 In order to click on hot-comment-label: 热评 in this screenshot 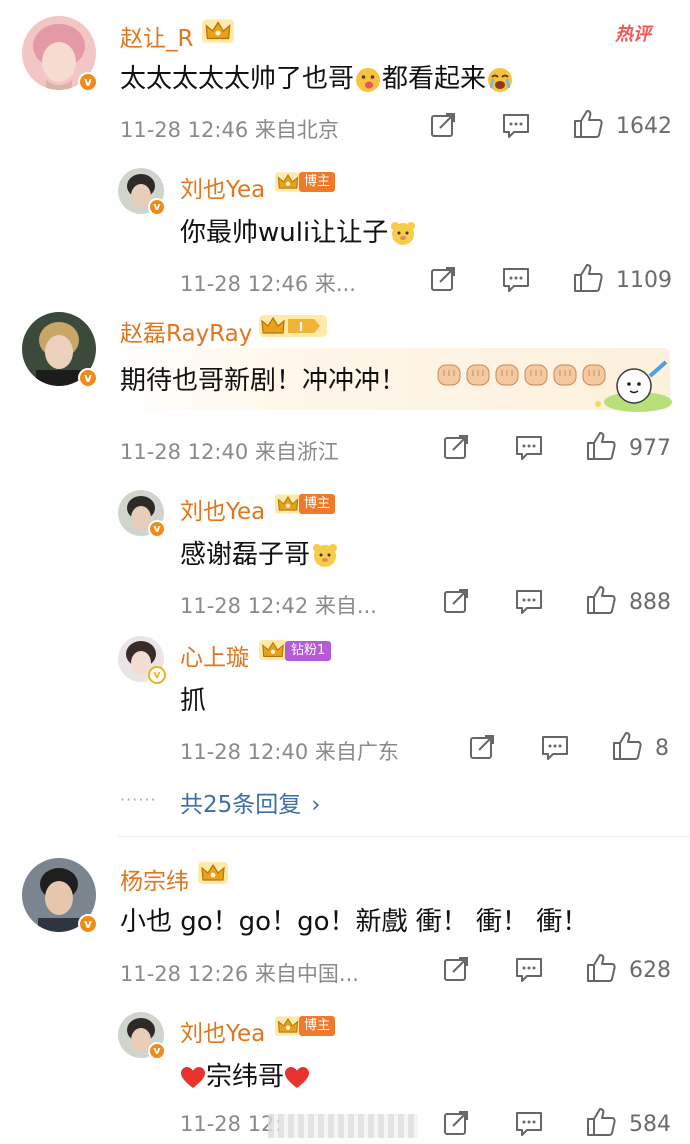, I will do `click(633, 34)`.